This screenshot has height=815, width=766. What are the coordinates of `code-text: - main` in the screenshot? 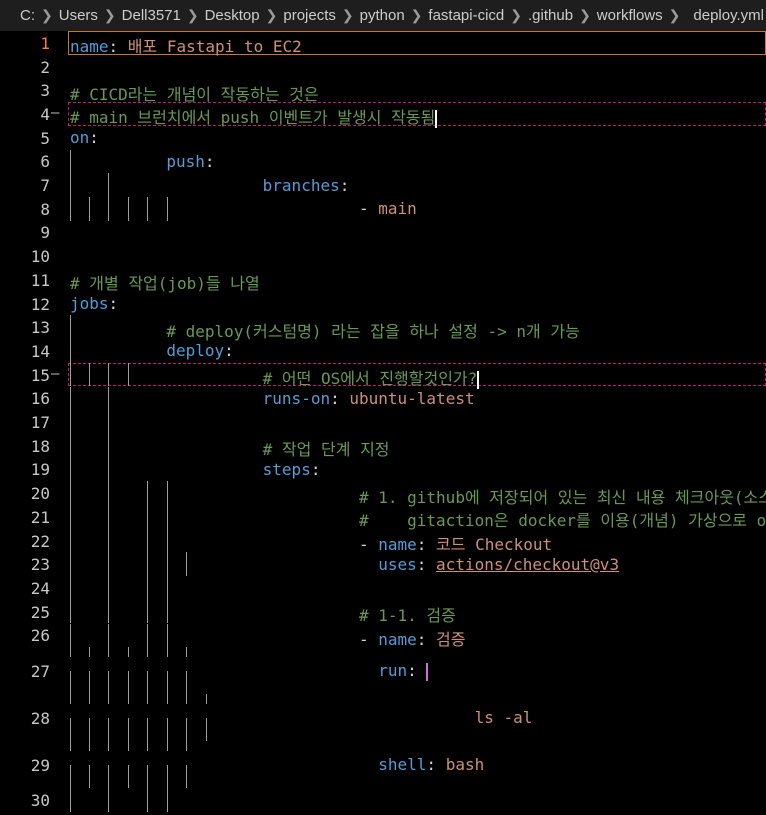 It's located at (243, 208).